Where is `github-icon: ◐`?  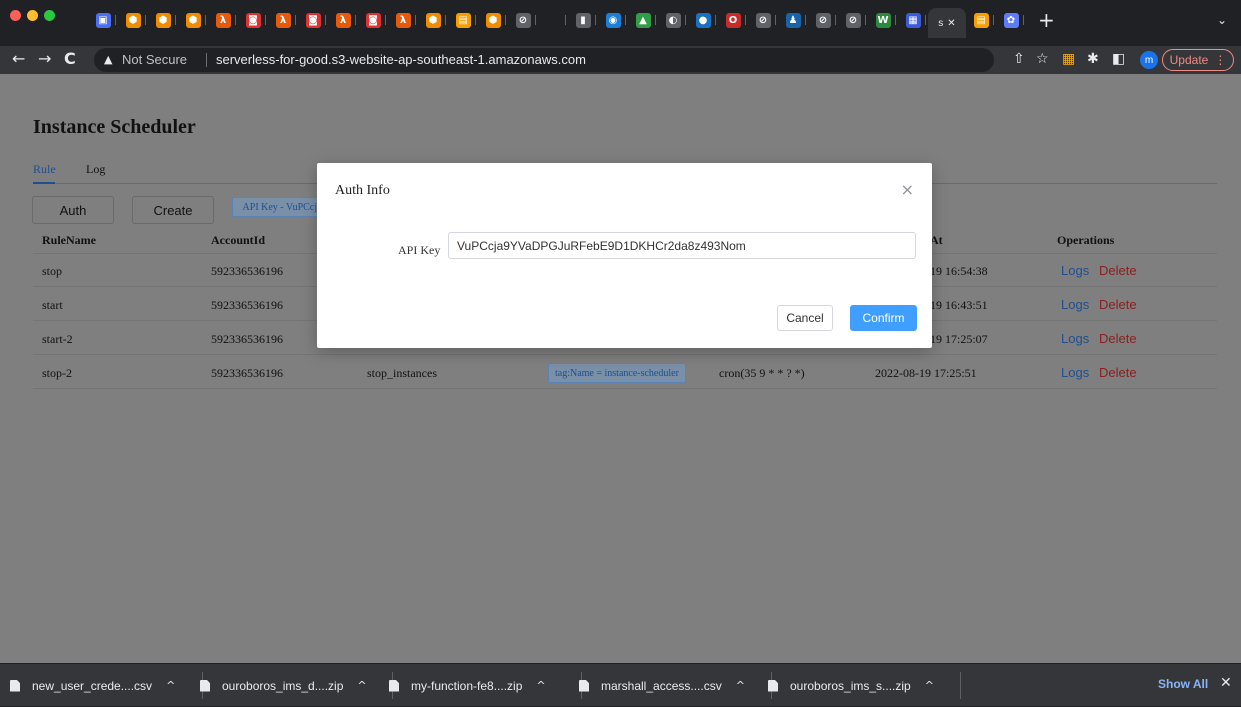 github-icon: ◐ is located at coordinates (673, 20).